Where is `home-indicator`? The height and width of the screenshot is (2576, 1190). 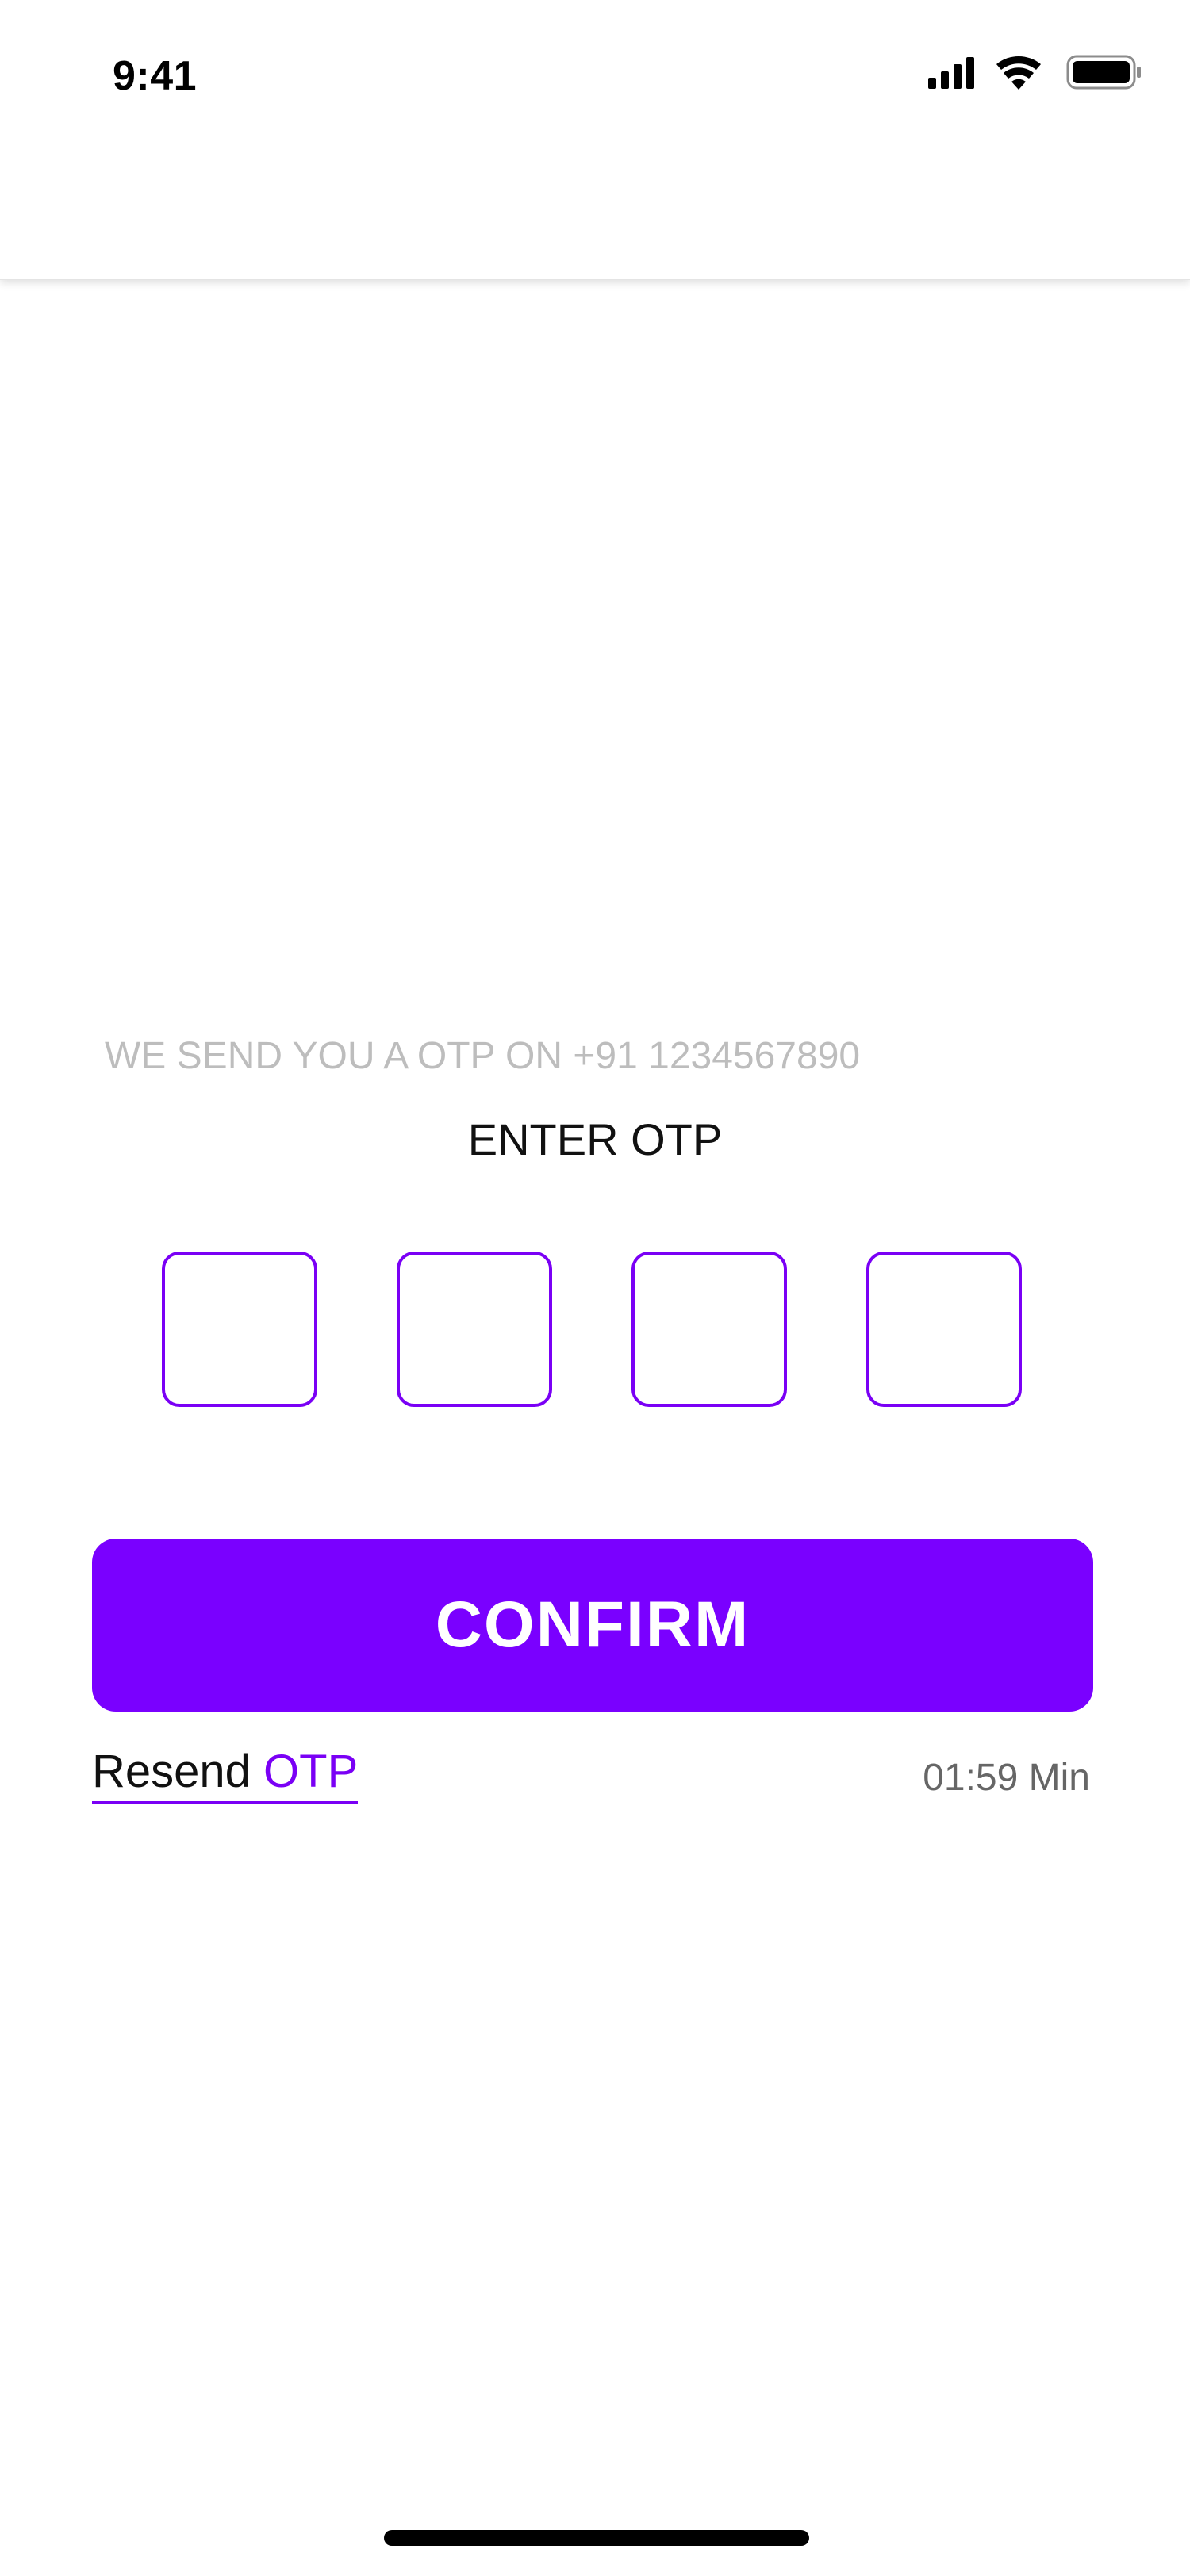
home-indicator is located at coordinates (596, 2538).